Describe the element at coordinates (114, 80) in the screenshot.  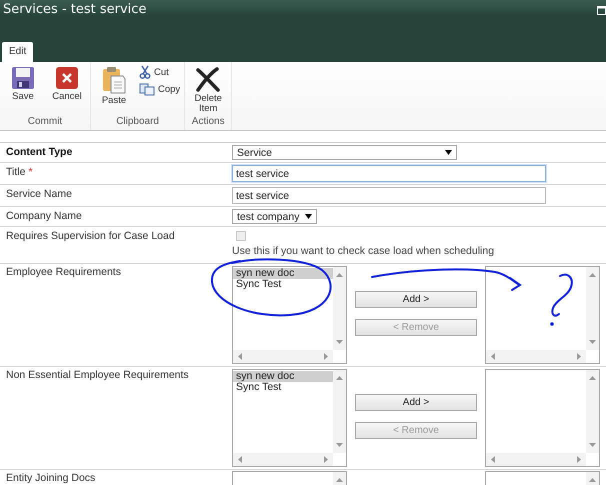
I see `clipboard-icon` at that location.